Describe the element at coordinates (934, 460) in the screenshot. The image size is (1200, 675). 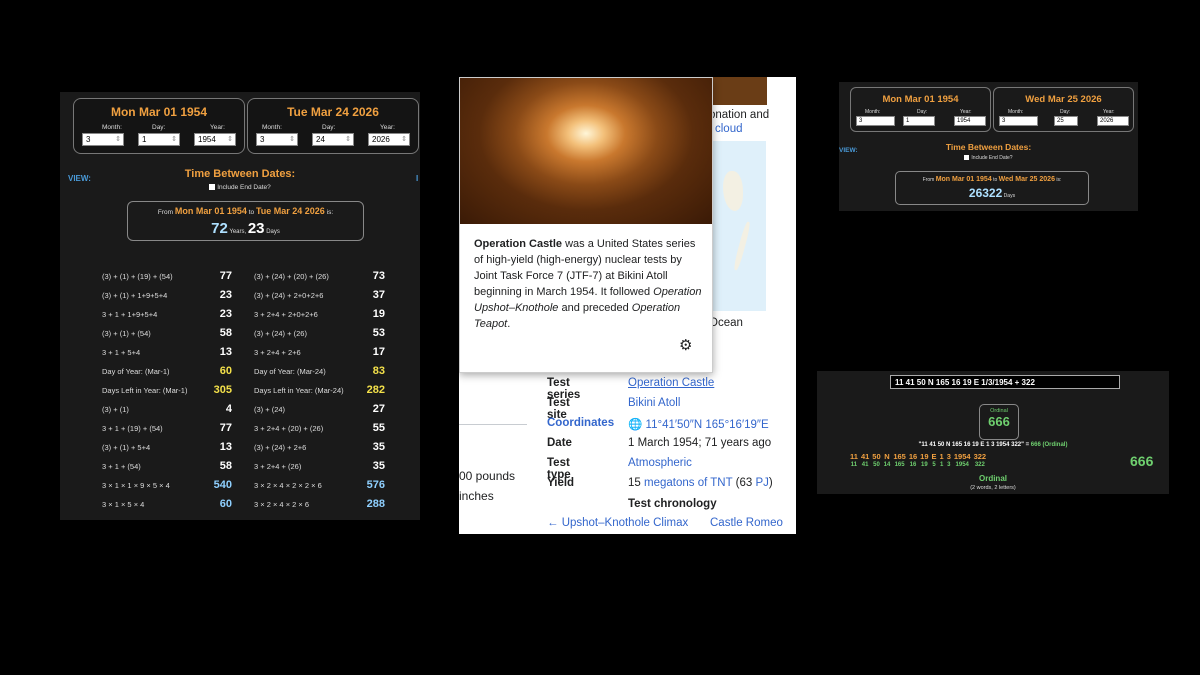
I see `token-item: E5` at that location.